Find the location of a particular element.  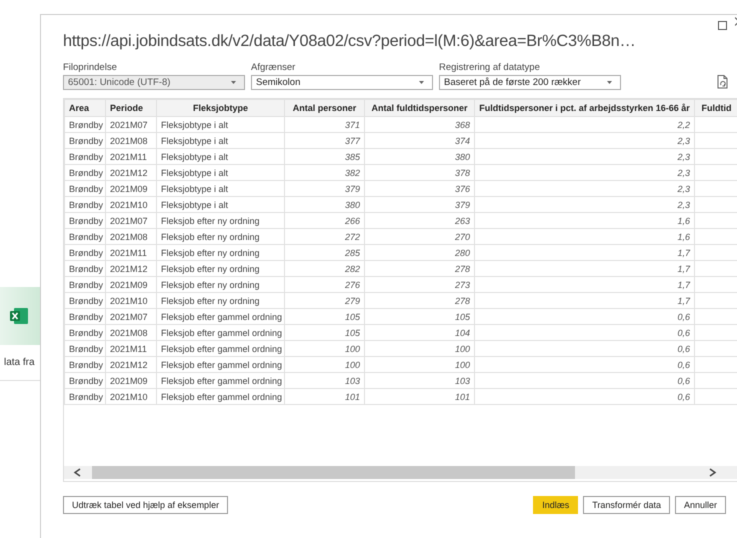

table-cell: 376 is located at coordinates (419, 188).